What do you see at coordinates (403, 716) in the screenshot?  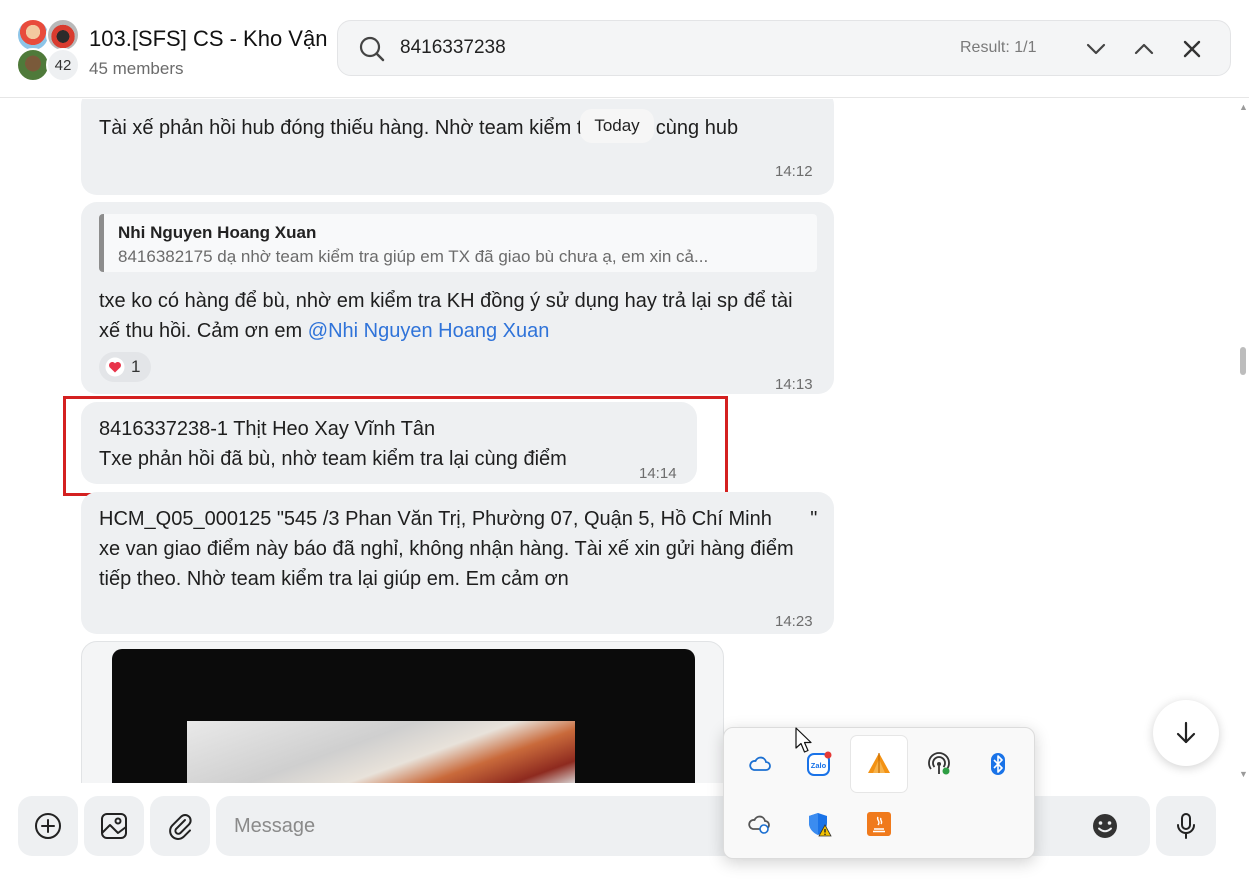 I see `message-photo` at bounding box center [403, 716].